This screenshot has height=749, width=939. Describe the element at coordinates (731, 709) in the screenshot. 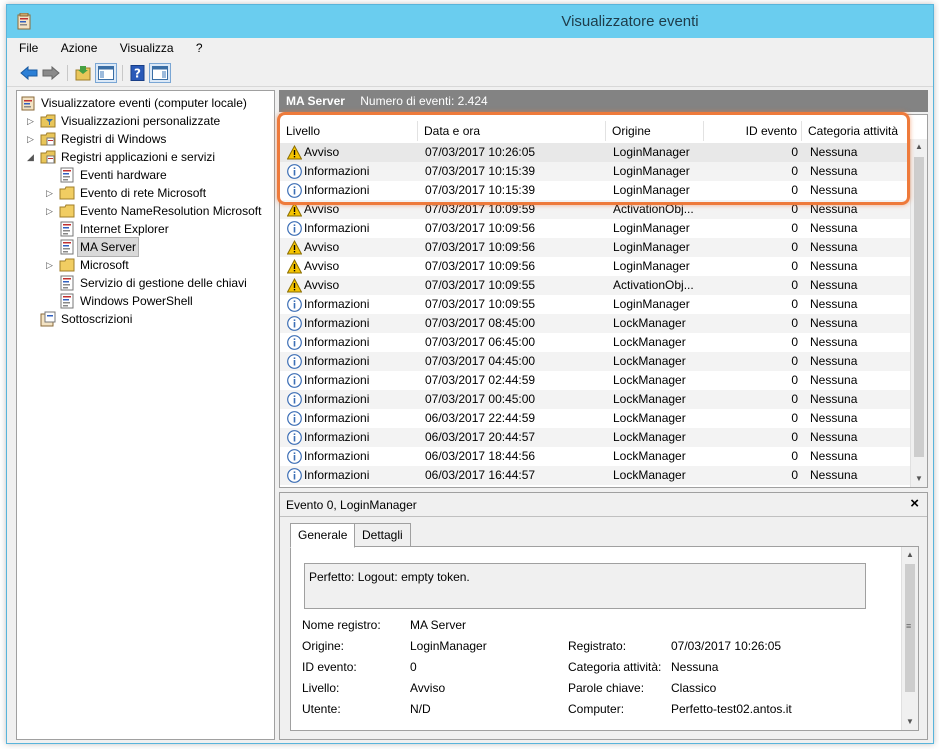

I see `field-value: Perfetto-test02.antos.it` at that location.